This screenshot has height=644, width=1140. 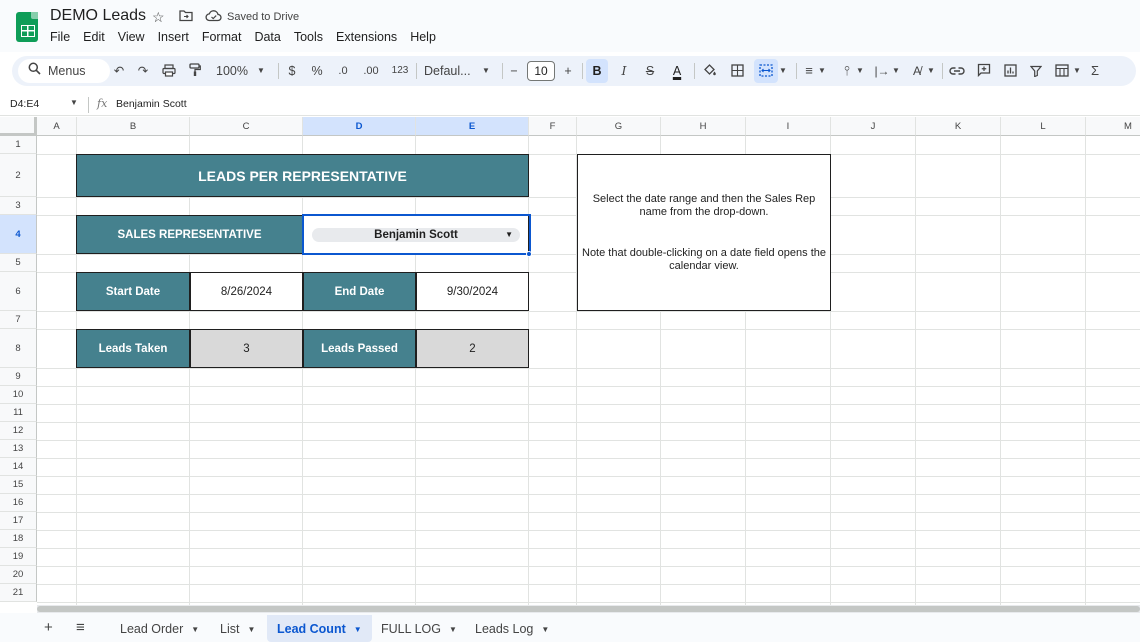 I want to click on column-header-e: E, so click(x=472, y=126).